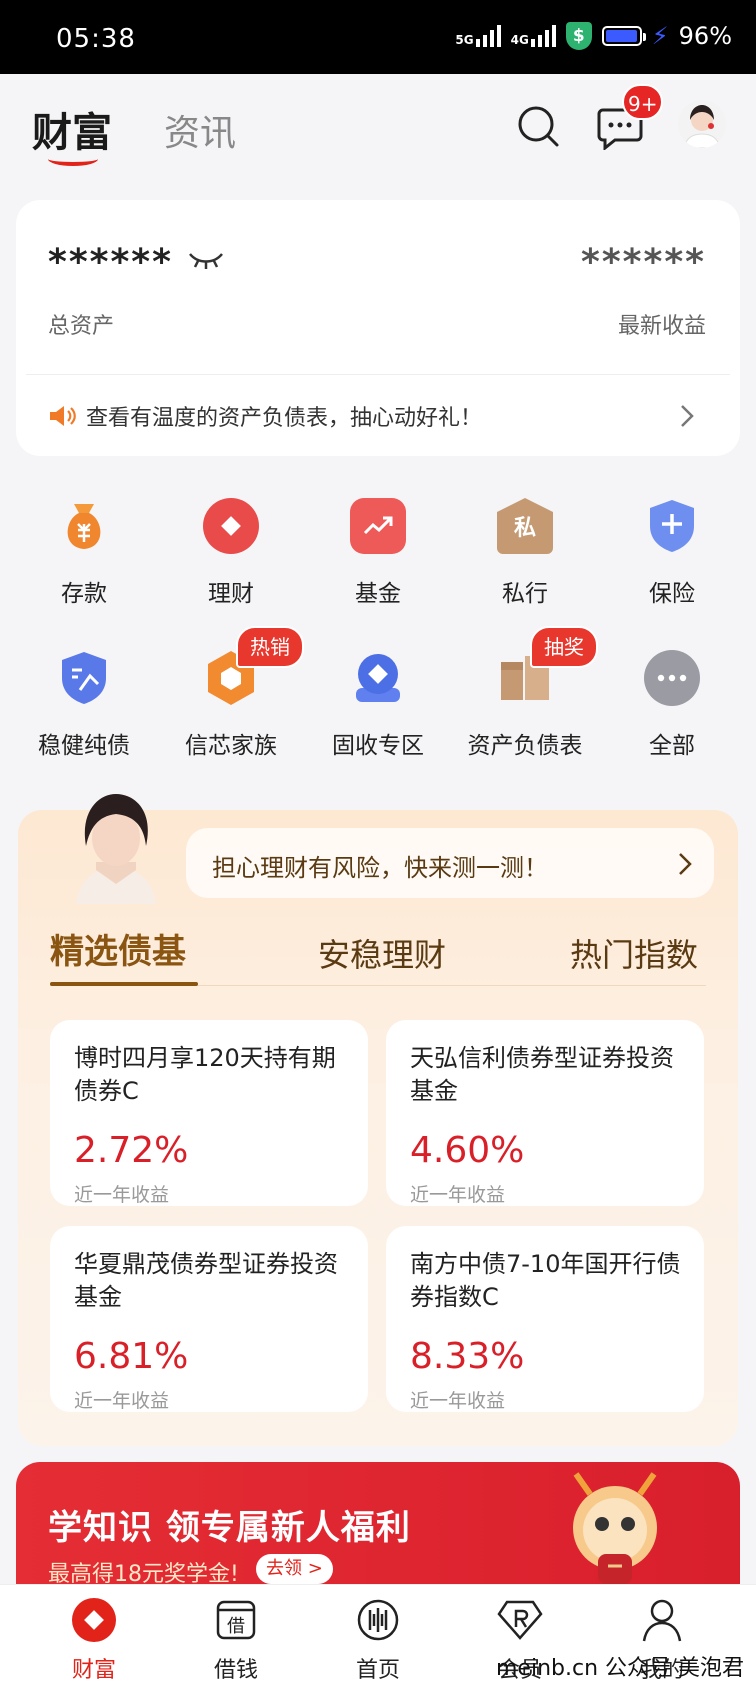 The height and width of the screenshot is (1689, 756). What do you see at coordinates (545, 1113) in the screenshot?
I see `fund-card: 天弘信利债券型证券投资基金 4.60% 近一年收益` at bounding box center [545, 1113].